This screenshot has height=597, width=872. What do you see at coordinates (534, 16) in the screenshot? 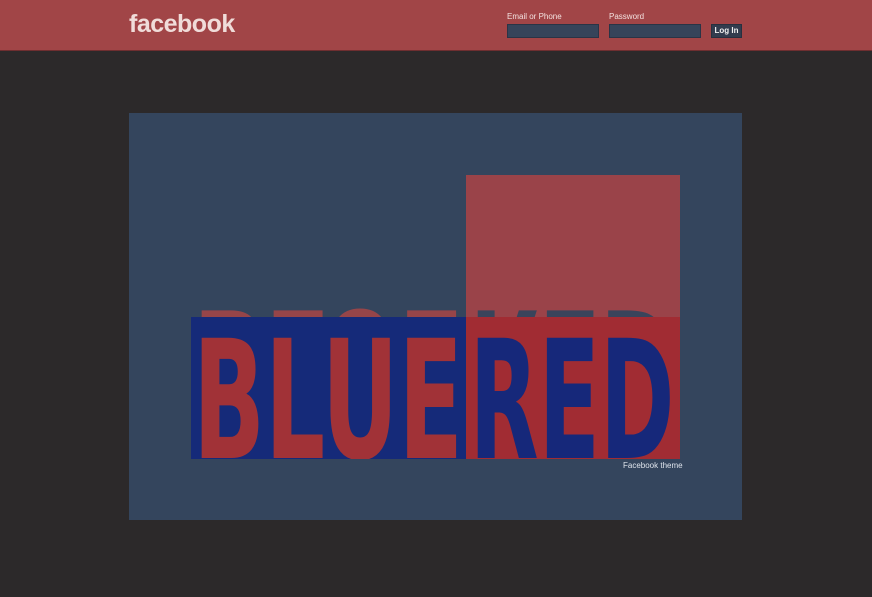
I see `email-label: Email or Phone` at bounding box center [534, 16].